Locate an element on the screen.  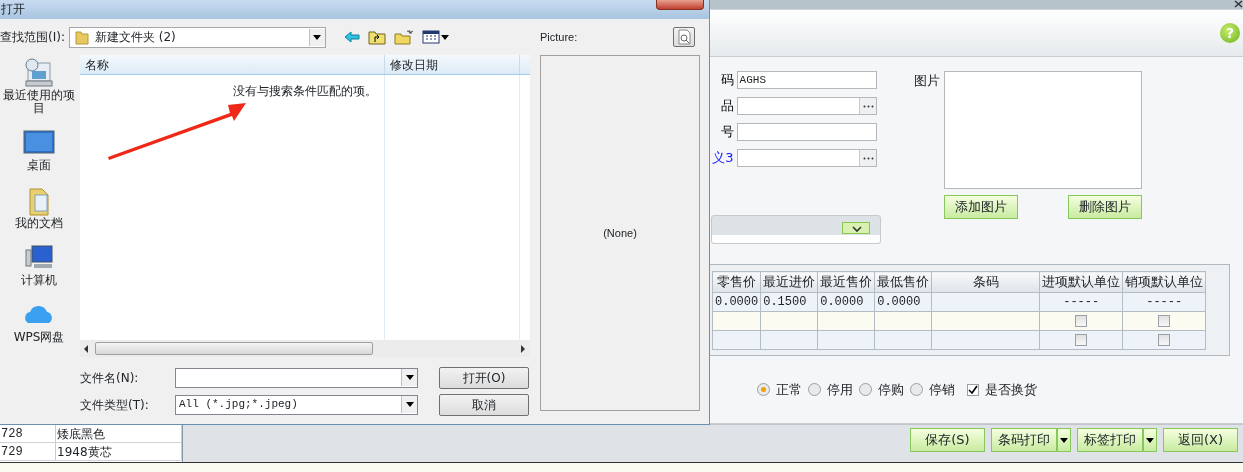
folder-up-icon is located at coordinates (376, 37).